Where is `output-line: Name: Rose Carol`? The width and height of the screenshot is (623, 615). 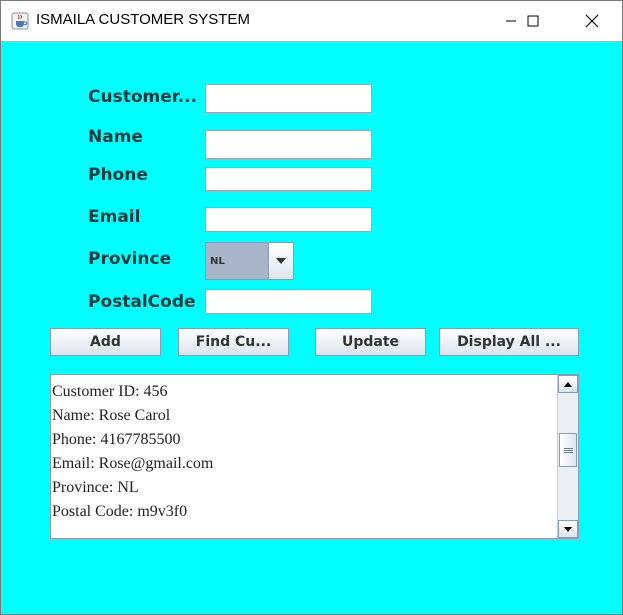 output-line: Name: Rose Carol is located at coordinates (111, 415).